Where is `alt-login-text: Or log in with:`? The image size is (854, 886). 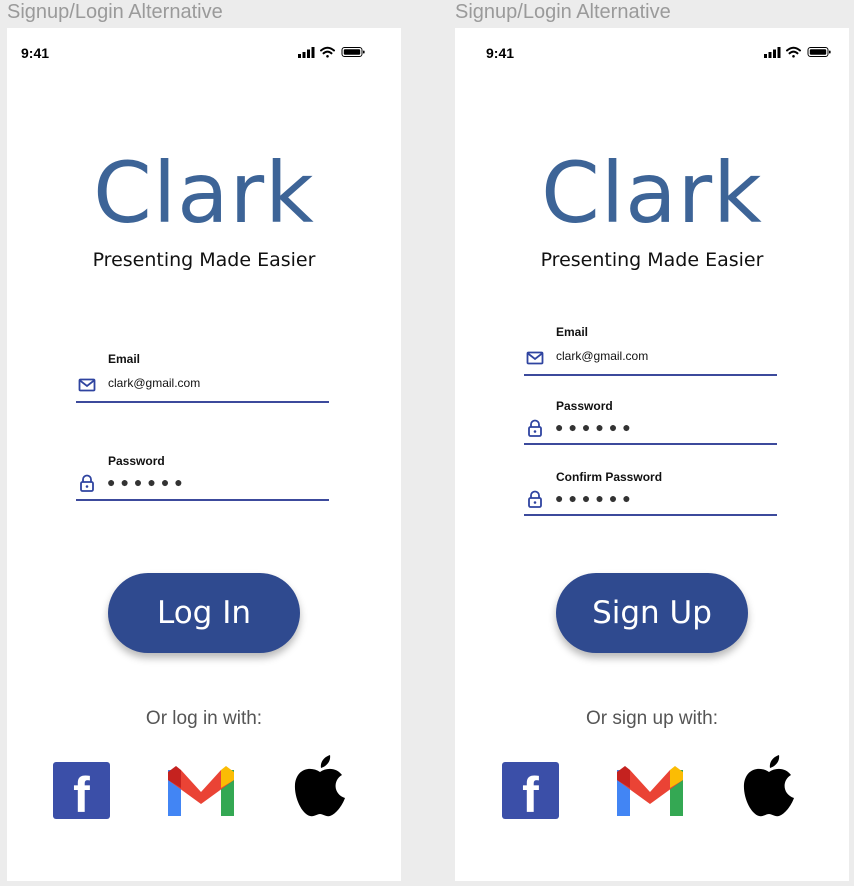 alt-login-text: Or log in with: is located at coordinates (204, 718).